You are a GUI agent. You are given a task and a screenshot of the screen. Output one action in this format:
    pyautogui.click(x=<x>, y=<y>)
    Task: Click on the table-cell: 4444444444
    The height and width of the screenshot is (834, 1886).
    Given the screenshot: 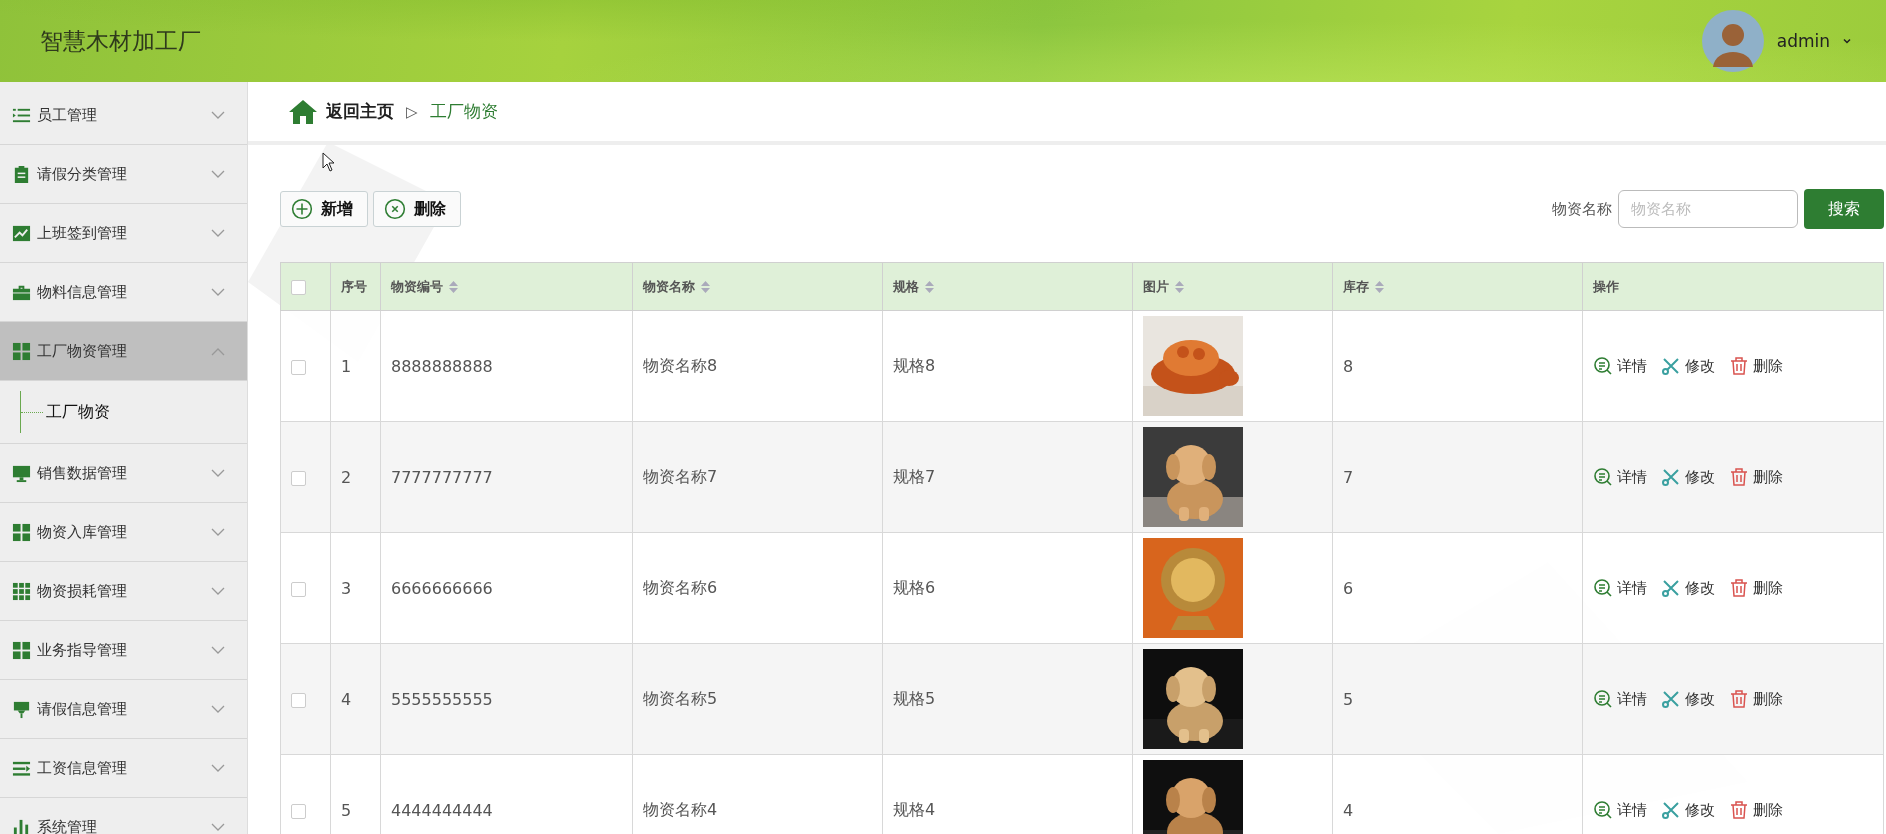 What is the action you would take?
    pyautogui.click(x=442, y=810)
    